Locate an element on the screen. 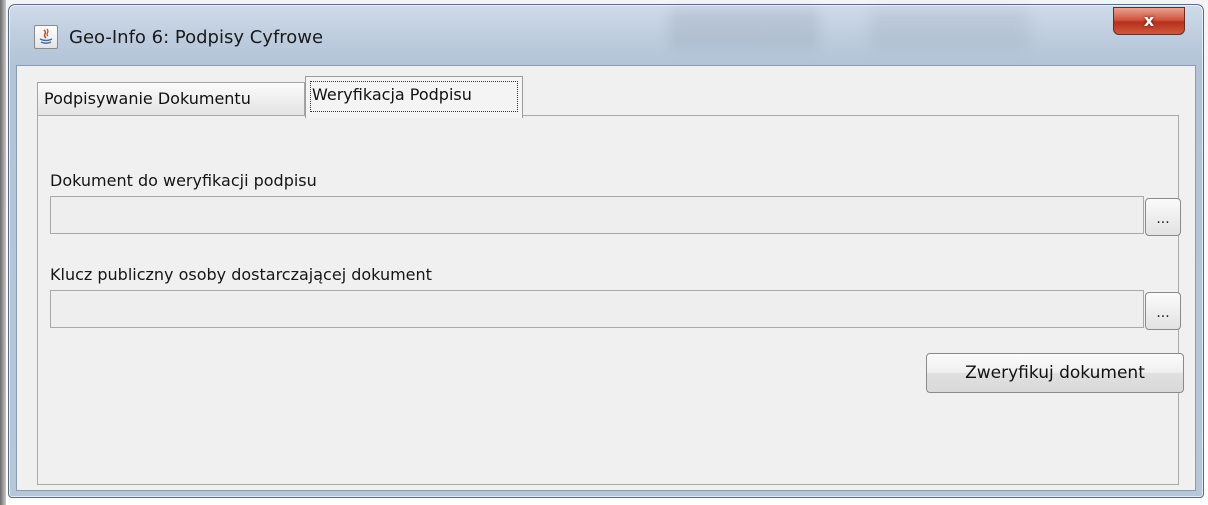  screen-edge is located at coordinates (3, 252).